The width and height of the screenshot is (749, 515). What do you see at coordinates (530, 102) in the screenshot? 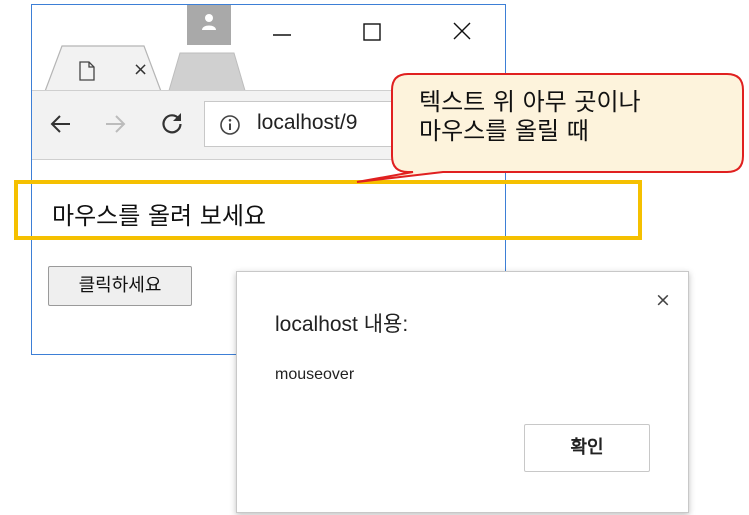
I see `callout-line-1: 텍스트 위 아무 곳이나` at bounding box center [530, 102].